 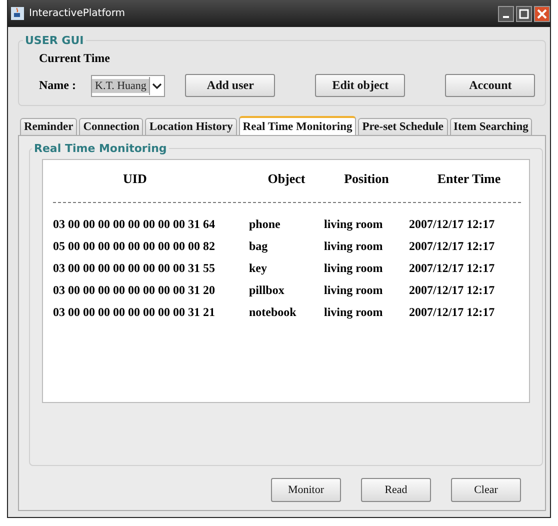 What do you see at coordinates (58, 85) in the screenshot?
I see `name-label: Name :` at bounding box center [58, 85].